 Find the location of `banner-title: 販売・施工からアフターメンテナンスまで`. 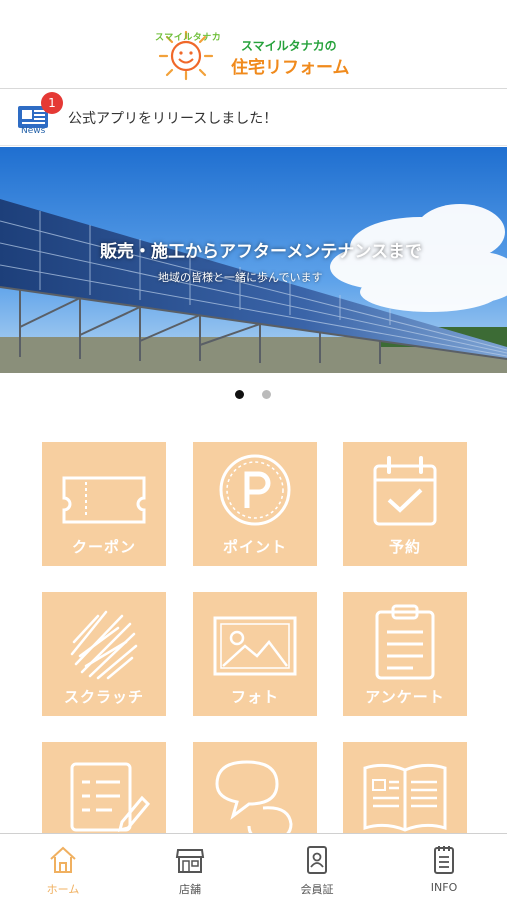

banner-title: 販売・施工からアフターメンテナンスまで is located at coordinates (261, 252).